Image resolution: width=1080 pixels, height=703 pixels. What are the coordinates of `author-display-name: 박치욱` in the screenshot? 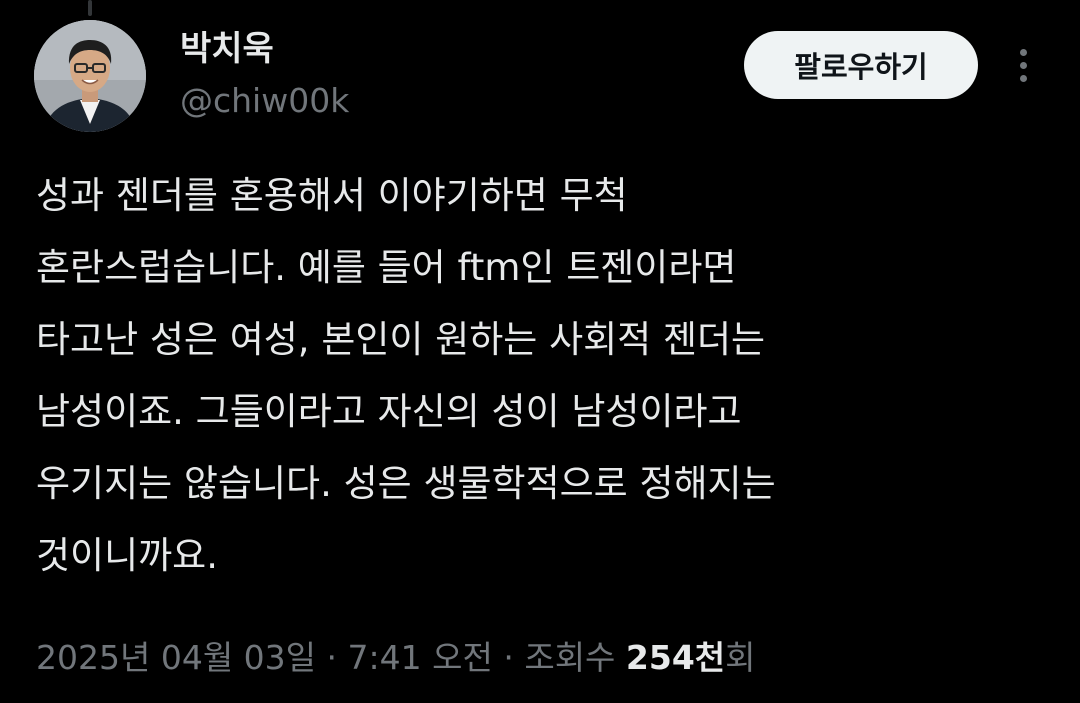 It's located at (227, 49).